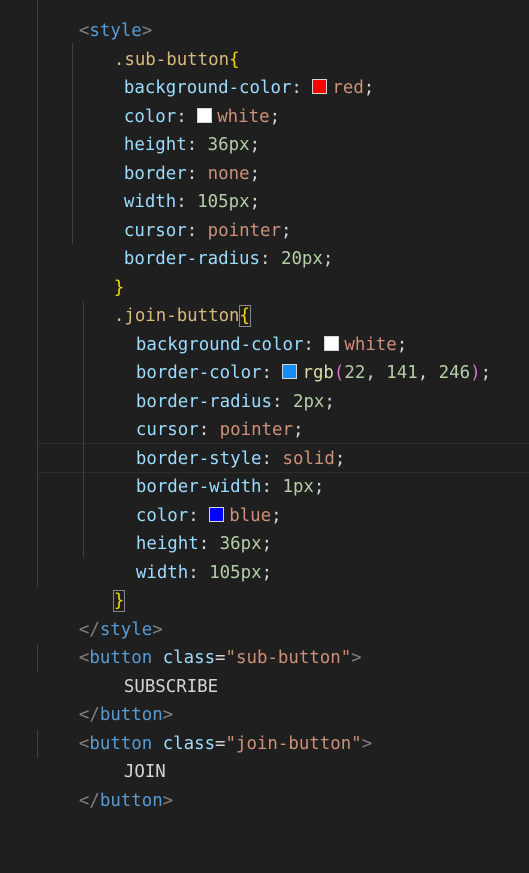 The width and height of the screenshot is (529, 873). Describe the element at coordinates (271, 344) in the screenshot. I see `code-line-declaration: background-color: white;` at that location.